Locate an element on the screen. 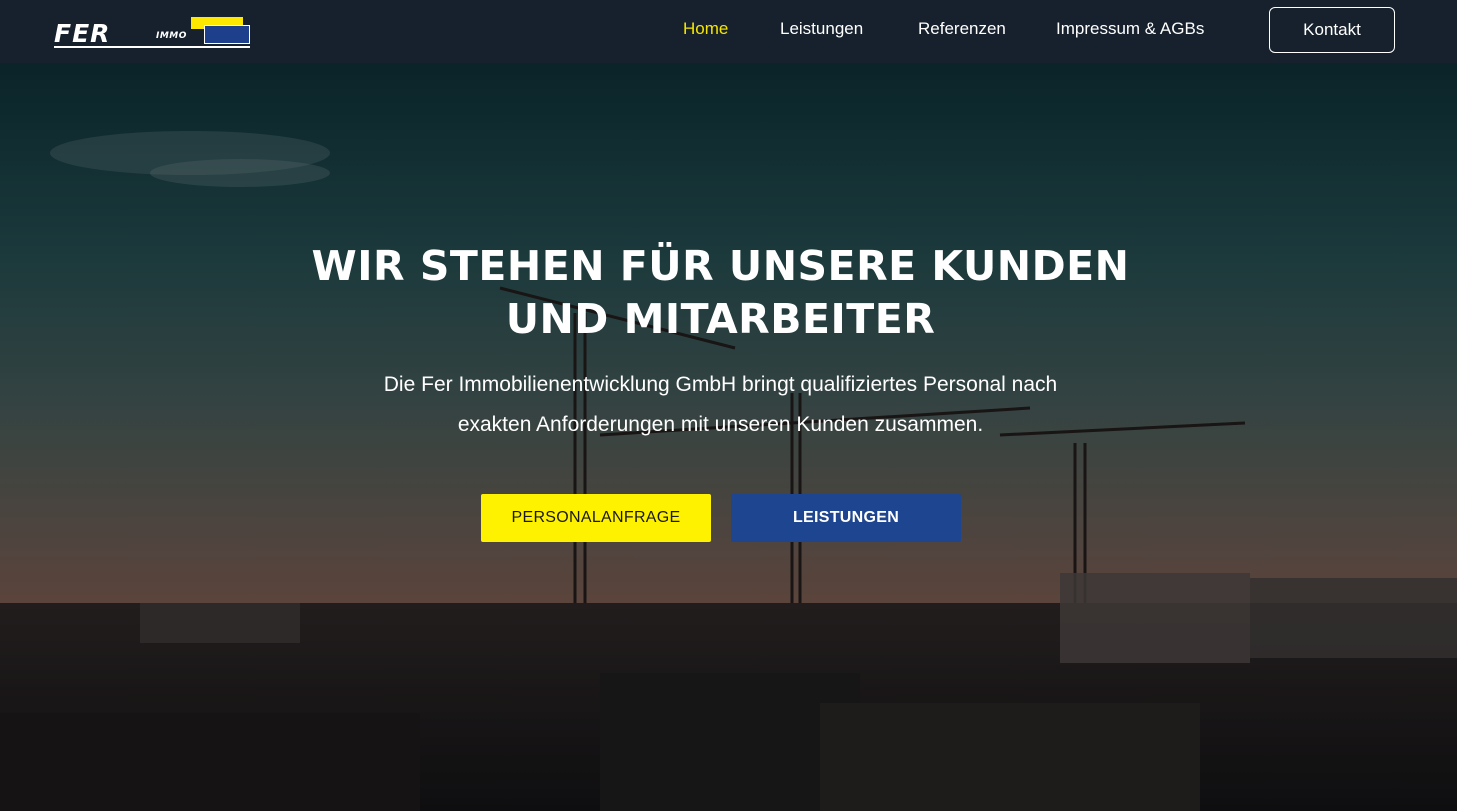  hero-title-line-2: UND MITARBEITER is located at coordinates (720, 319).